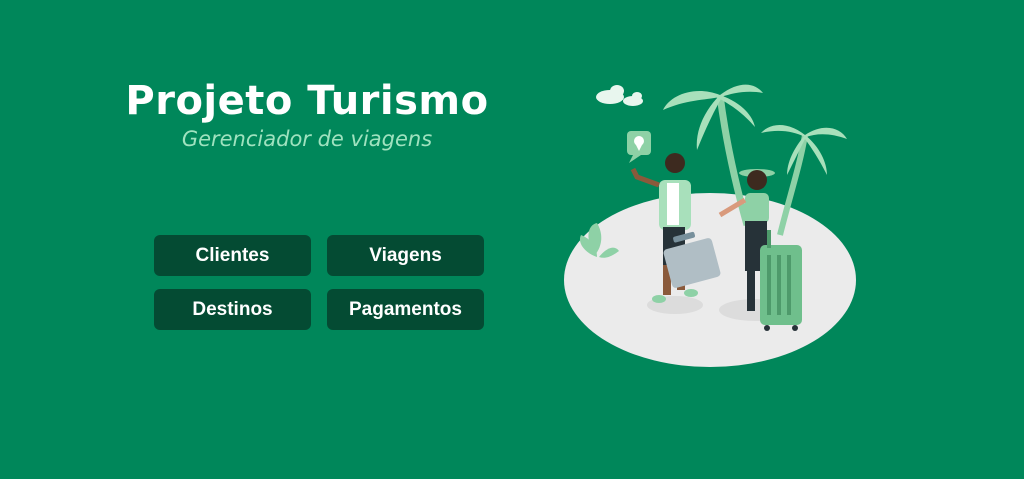 This screenshot has height=479, width=1024. Describe the element at coordinates (232, 309) in the screenshot. I see `destinos-button: Destinos` at that location.